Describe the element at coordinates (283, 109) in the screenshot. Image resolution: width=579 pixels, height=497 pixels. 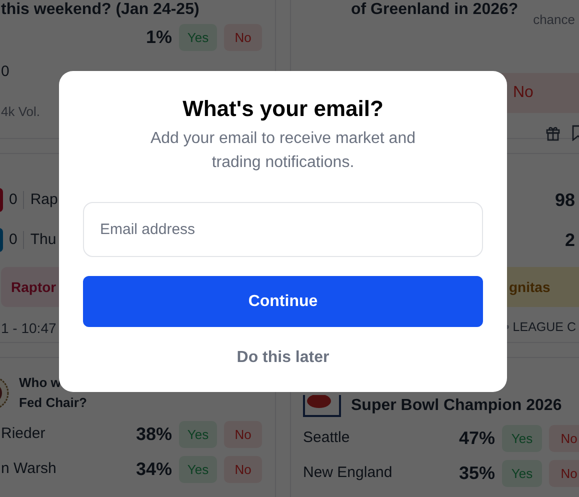
I see `dialog-title: What's your email?` at that location.